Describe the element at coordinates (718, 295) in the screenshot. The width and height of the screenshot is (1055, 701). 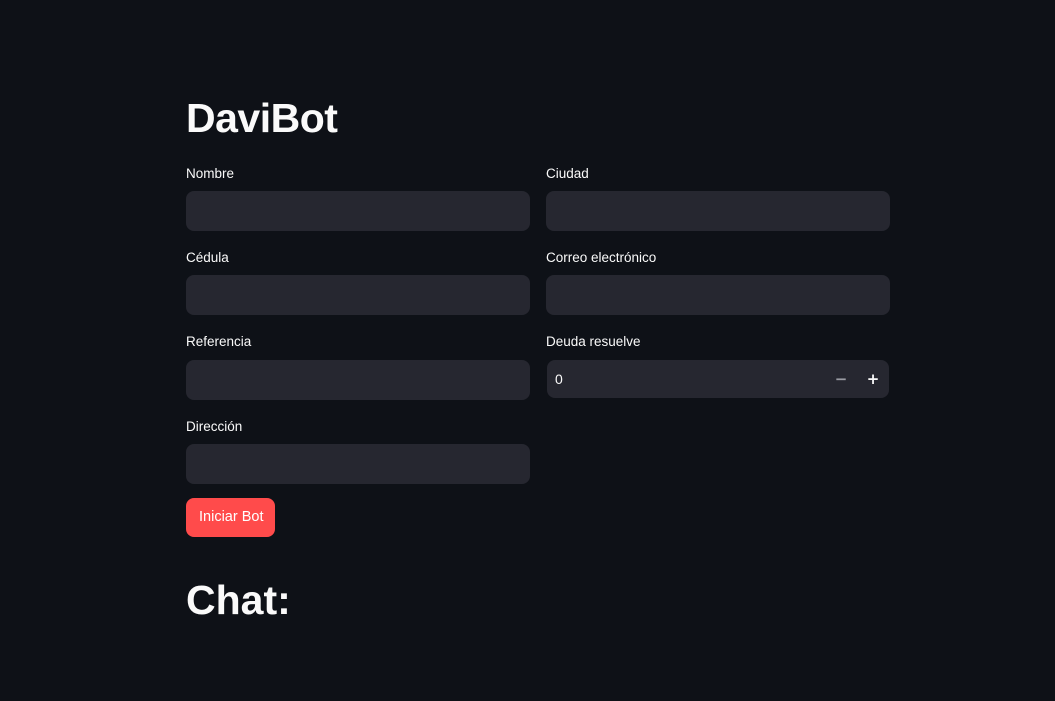
I see `correo-input` at that location.